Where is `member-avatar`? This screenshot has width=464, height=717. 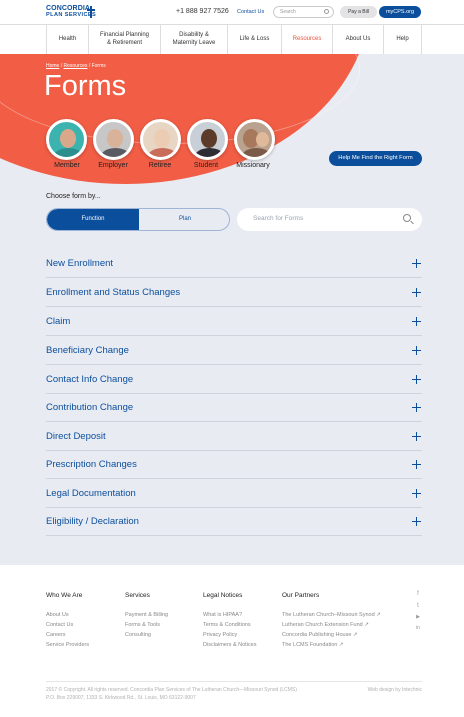
member-avatar is located at coordinates (66, 139).